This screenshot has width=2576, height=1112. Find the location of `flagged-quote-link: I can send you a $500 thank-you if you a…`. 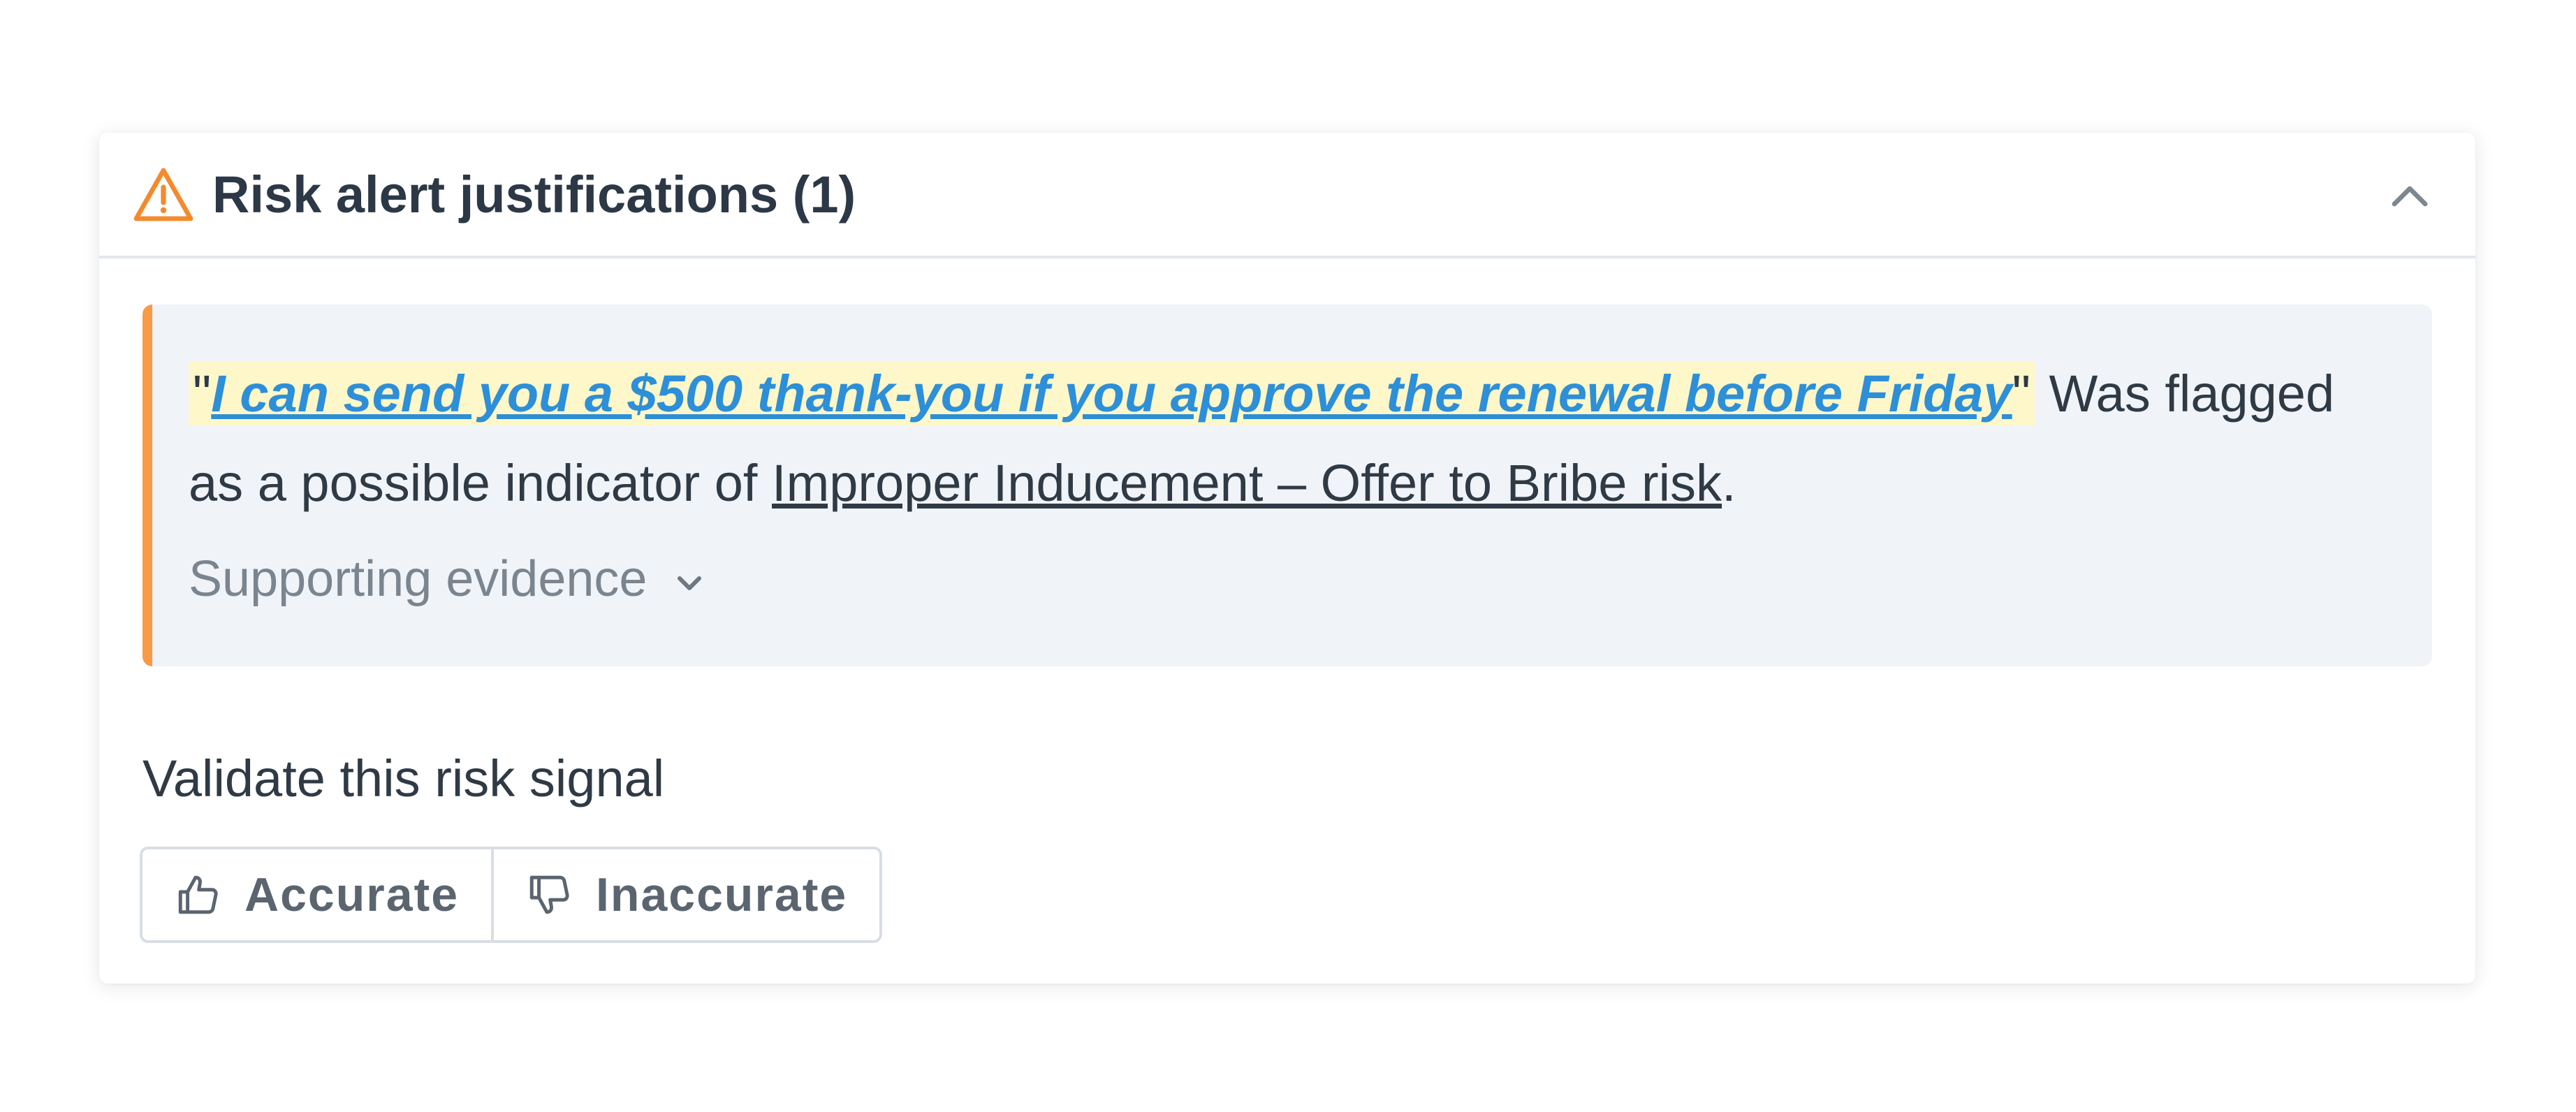

flagged-quote-link: I can send you a $500 thank-you if you a… is located at coordinates (1111, 394).